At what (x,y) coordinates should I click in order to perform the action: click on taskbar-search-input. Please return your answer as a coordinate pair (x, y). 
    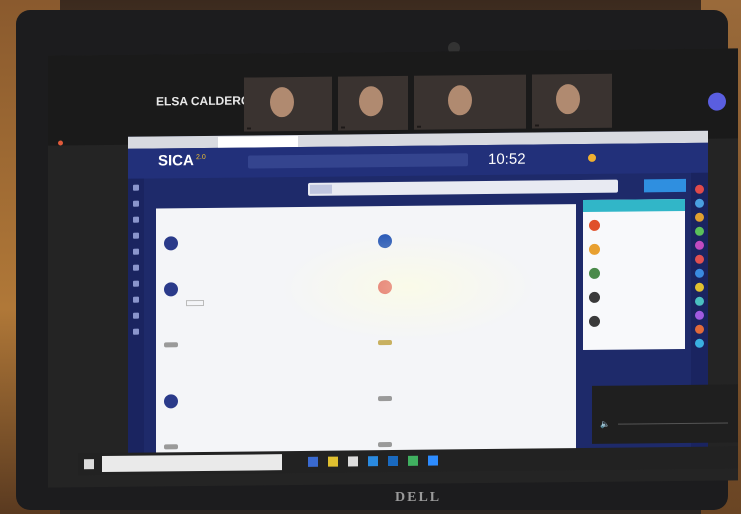
    Looking at the image, I should click on (192, 463).